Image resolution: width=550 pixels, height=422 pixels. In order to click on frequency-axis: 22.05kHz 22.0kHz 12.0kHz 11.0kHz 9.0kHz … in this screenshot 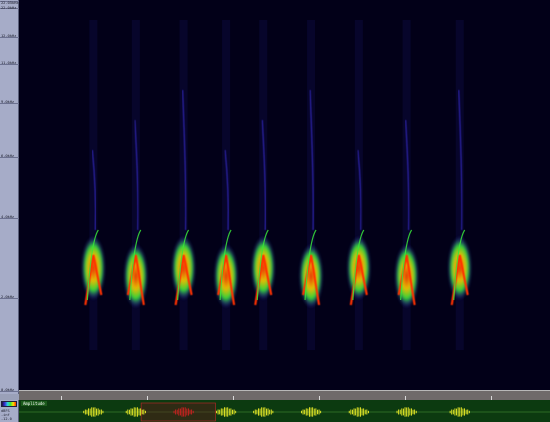, I will do `click(9, 197)`.